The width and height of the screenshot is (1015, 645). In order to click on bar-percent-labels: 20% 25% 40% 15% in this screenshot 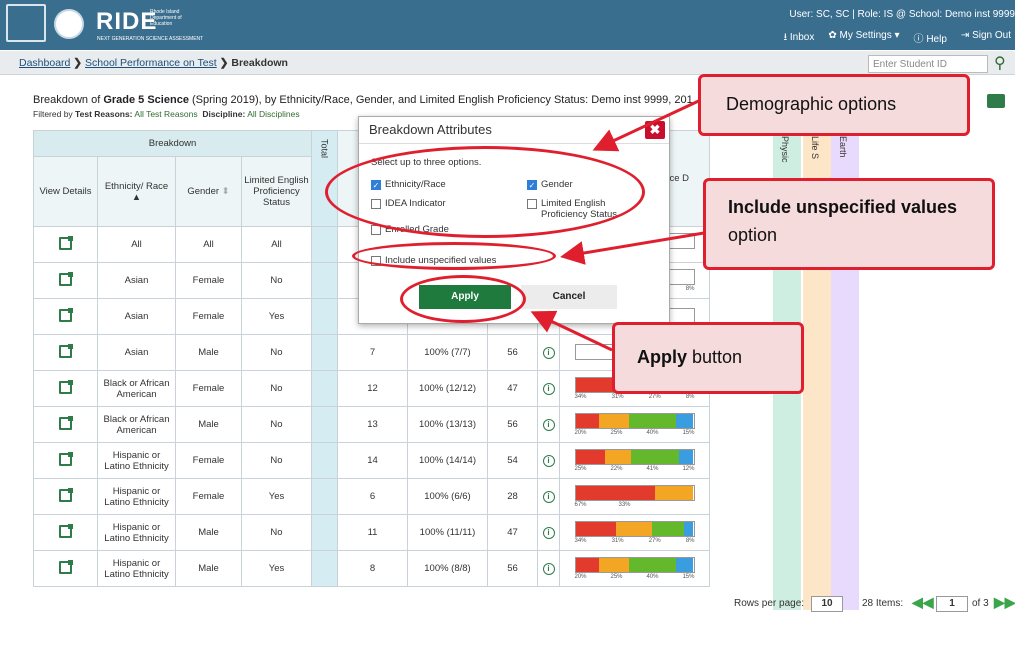, I will do `click(634, 433)`.